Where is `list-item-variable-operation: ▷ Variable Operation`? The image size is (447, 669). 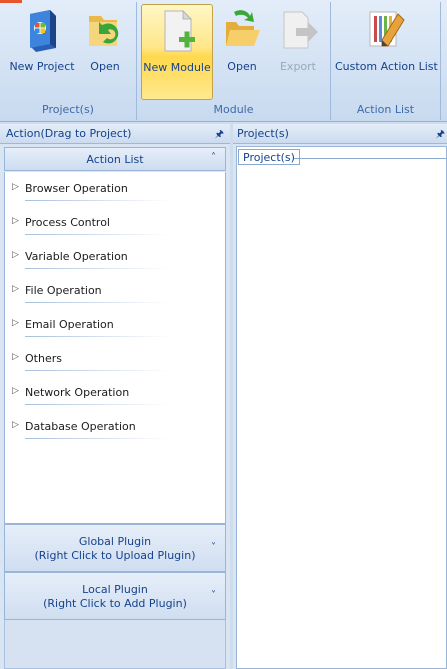 list-item-variable-operation: ▷ Variable Operation is located at coordinates (116, 259).